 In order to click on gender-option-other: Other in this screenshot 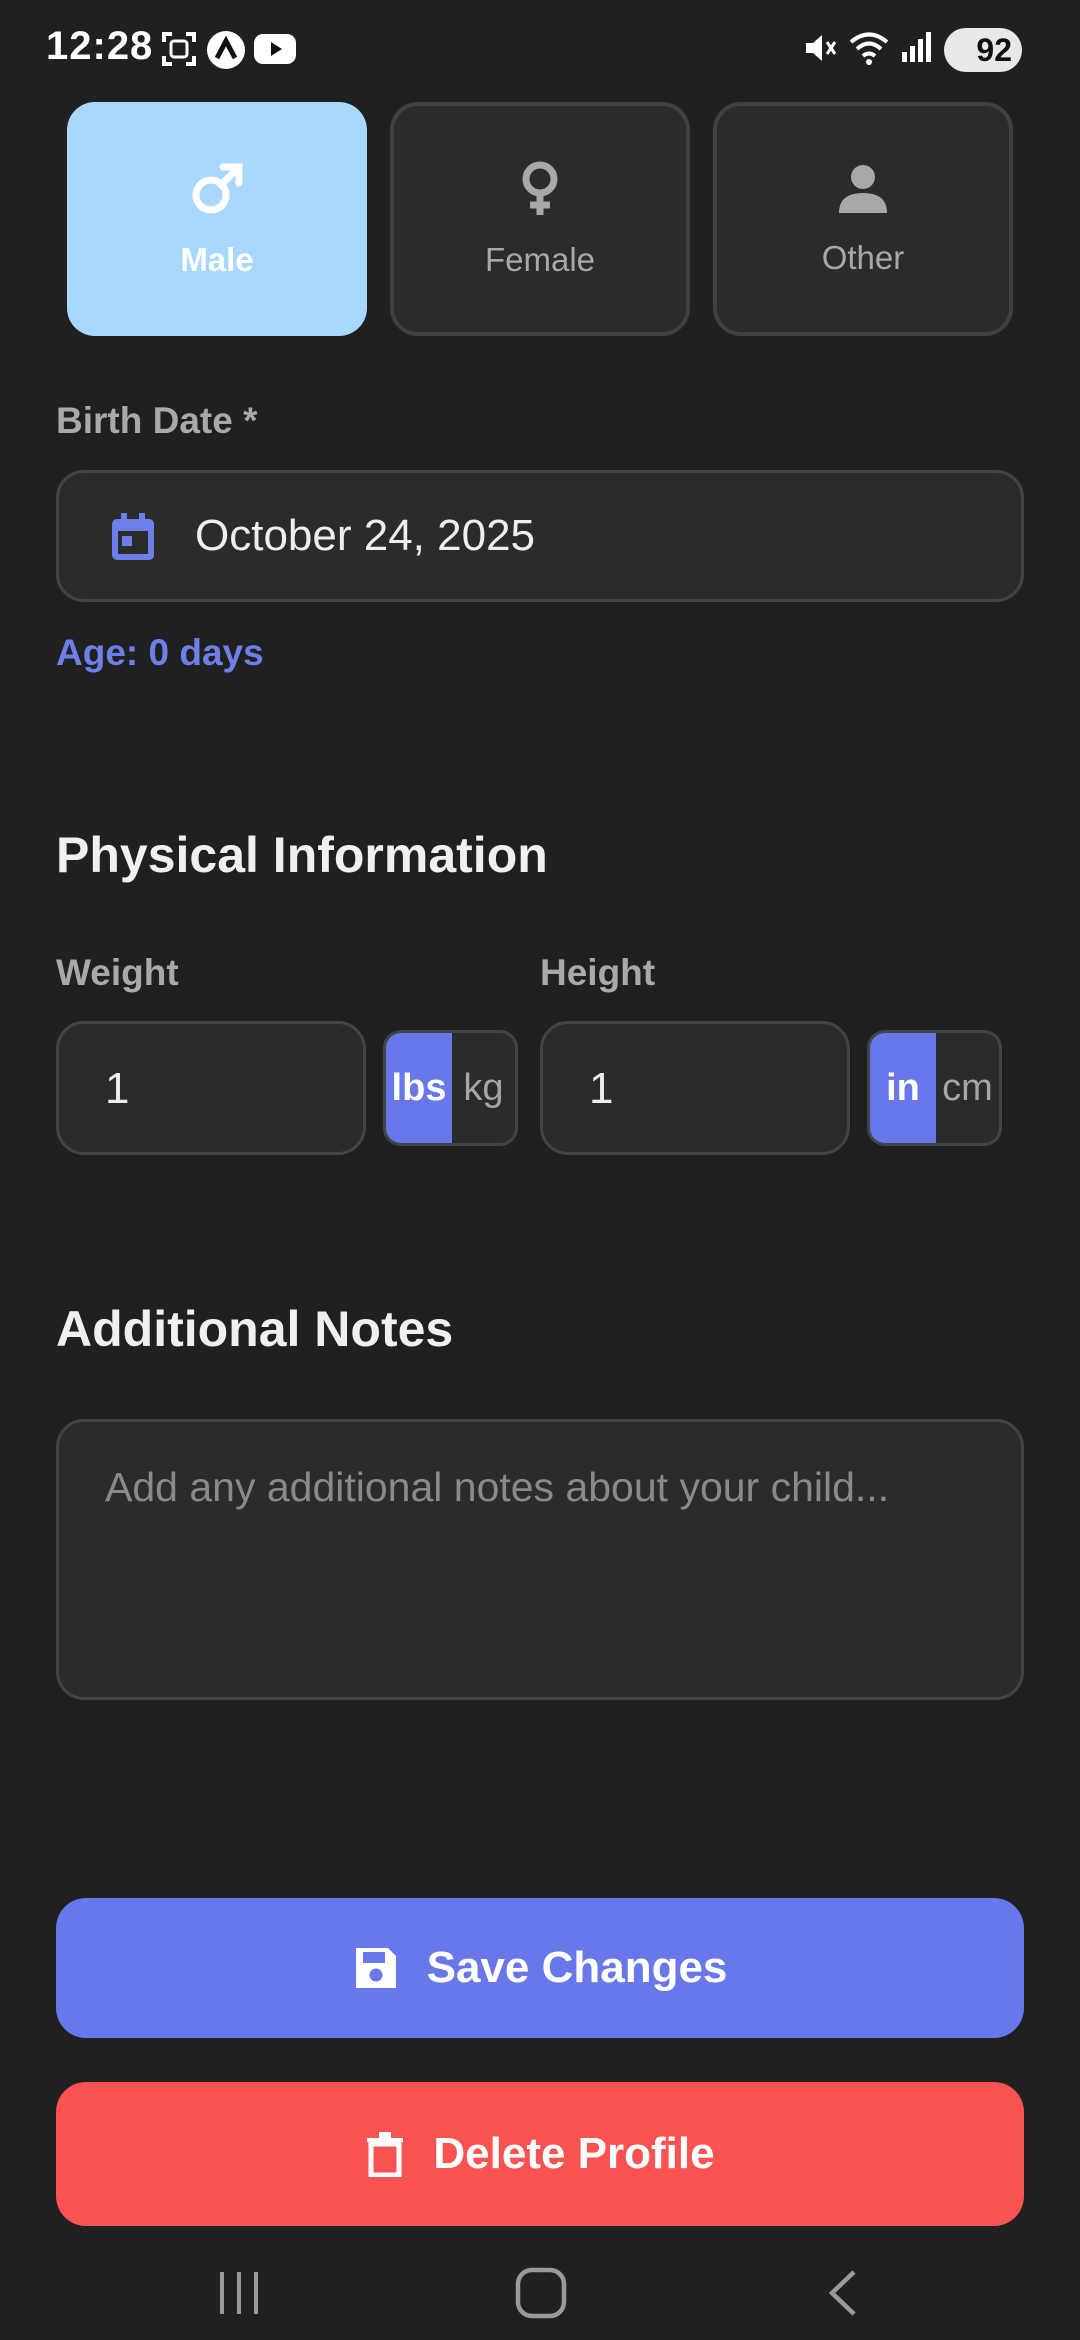, I will do `click(863, 219)`.